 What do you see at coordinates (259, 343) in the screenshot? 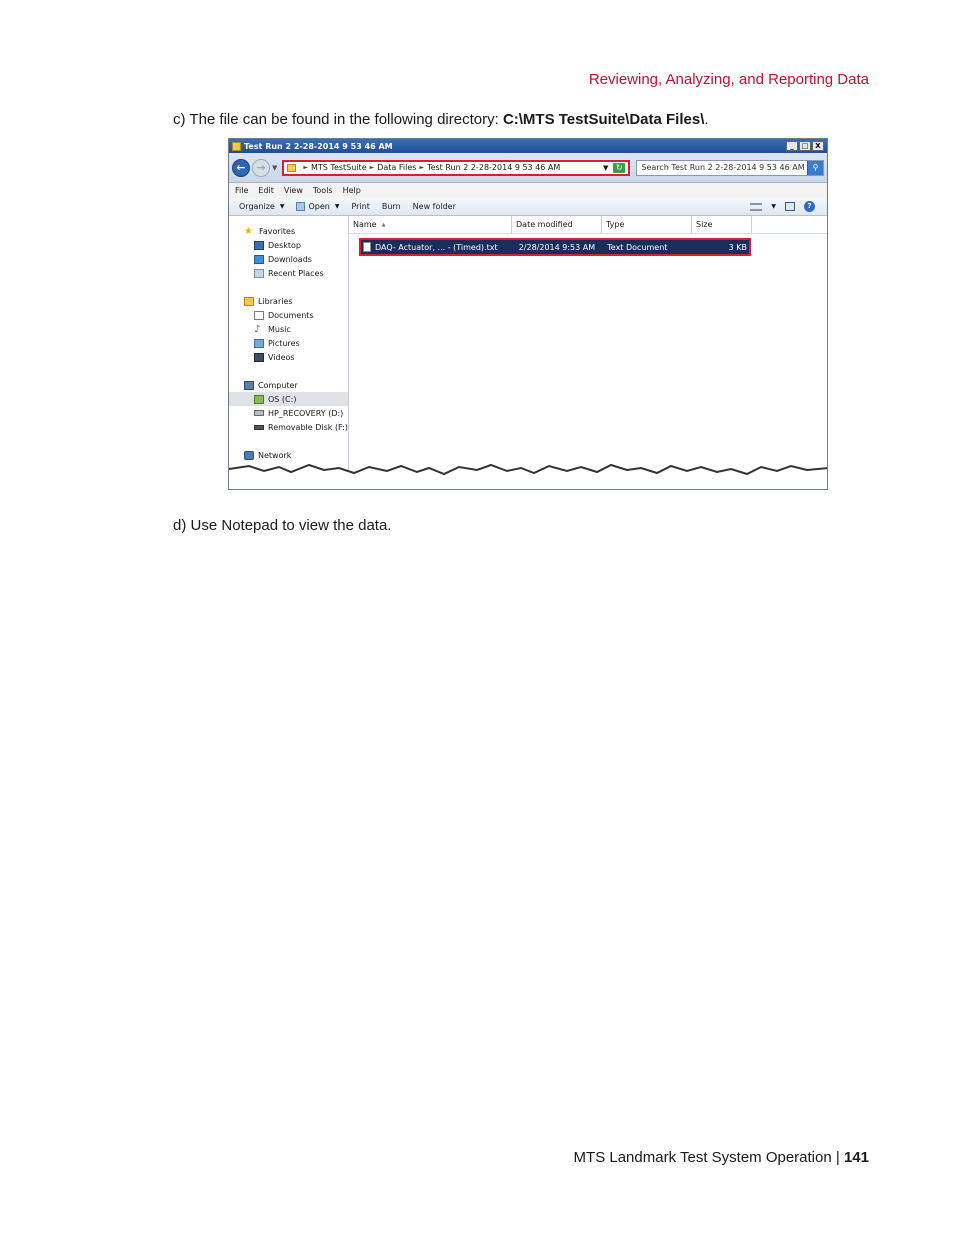
I see `pictures-icon` at bounding box center [259, 343].